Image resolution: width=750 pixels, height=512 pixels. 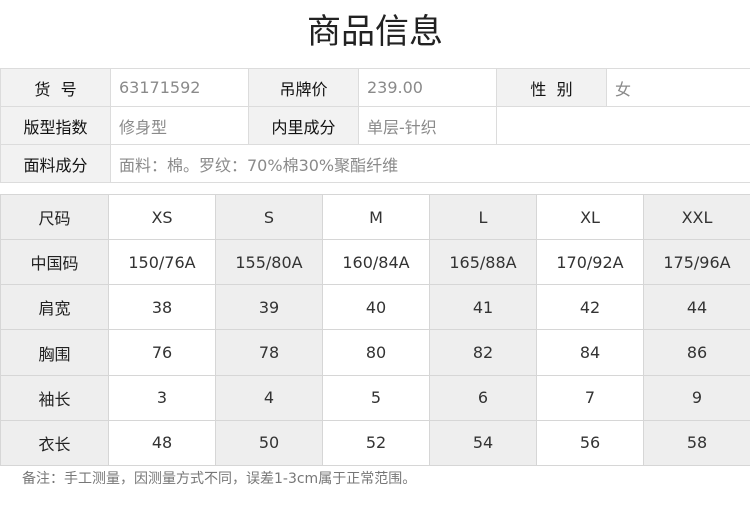 I want to click on gender-value: 女, so click(x=678, y=87).